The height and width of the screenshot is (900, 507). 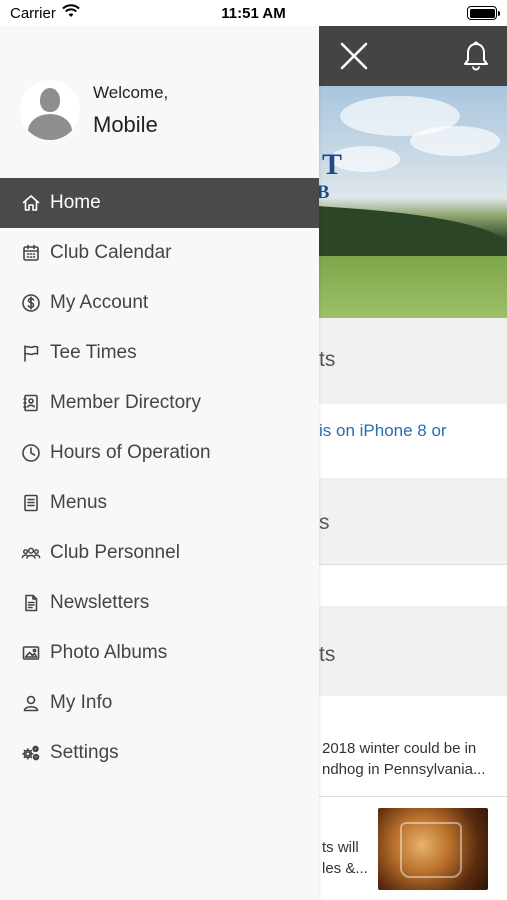 I want to click on section-title-2: s, so click(x=324, y=522).